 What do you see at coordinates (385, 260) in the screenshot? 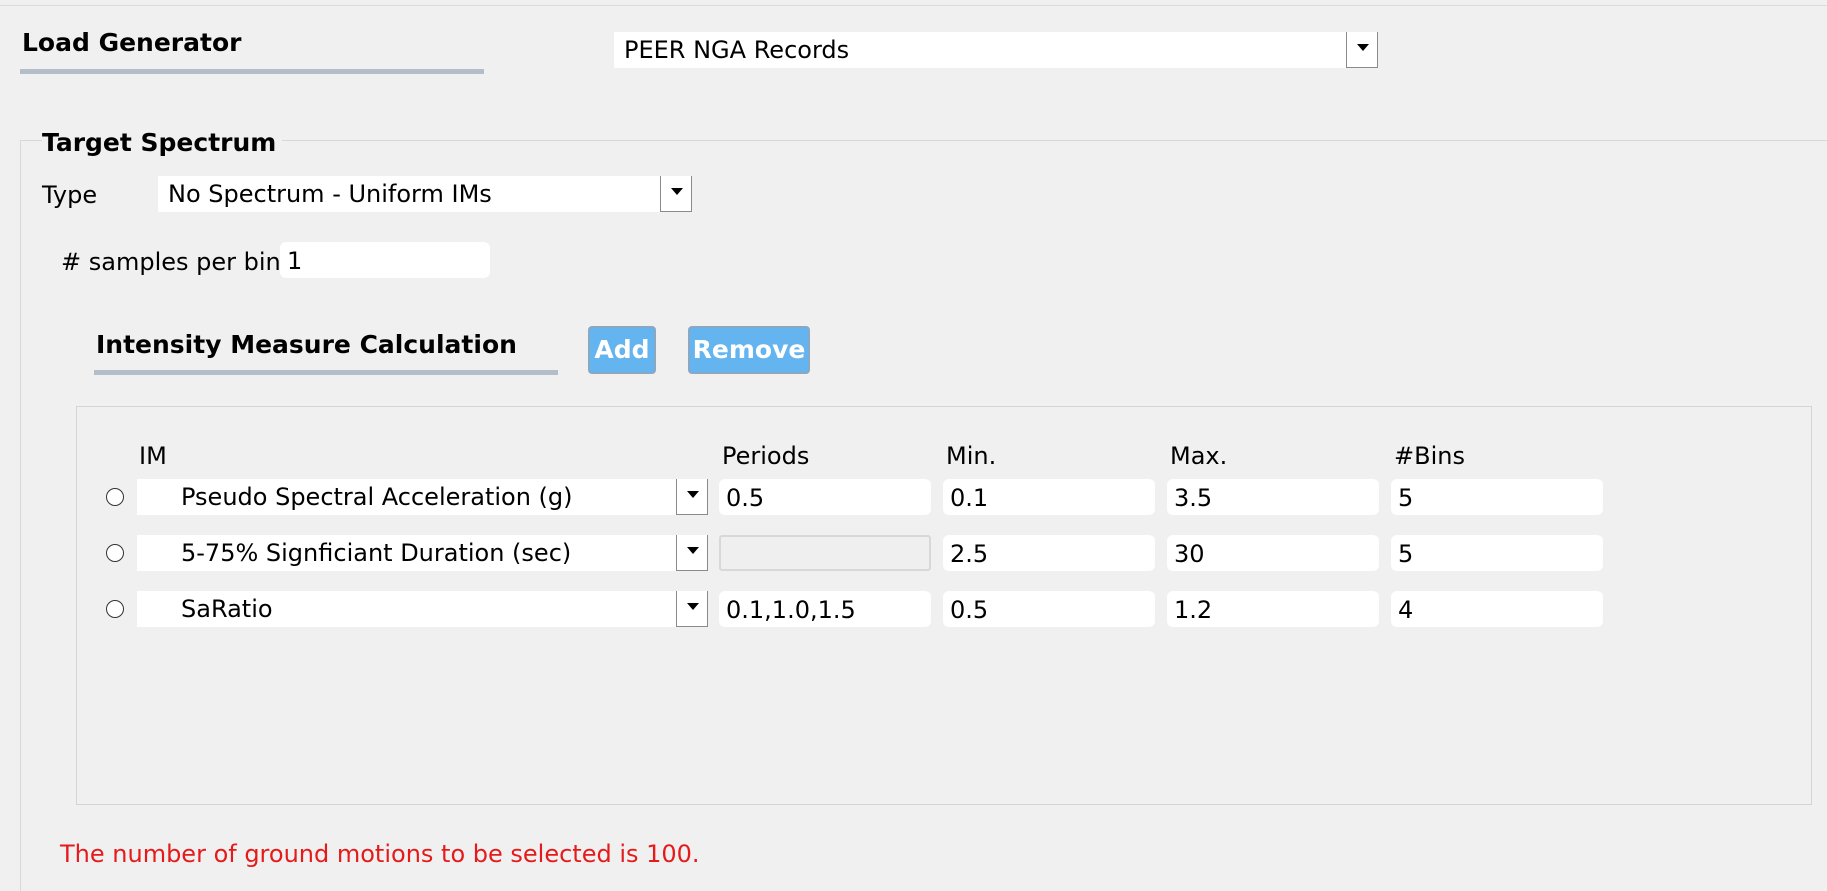
I see `samples-per-bin-input: 1` at bounding box center [385, 260].